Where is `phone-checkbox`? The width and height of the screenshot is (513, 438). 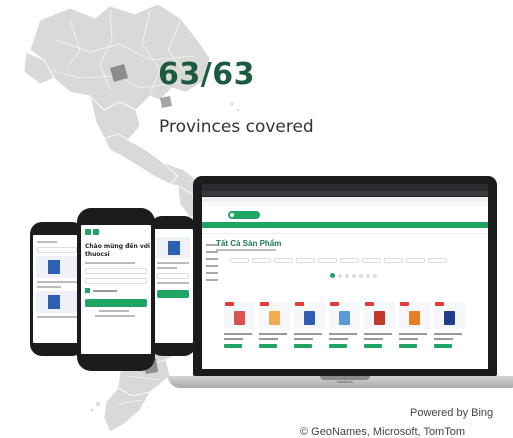 phone-checkbox is located at coordinates (116, 290).